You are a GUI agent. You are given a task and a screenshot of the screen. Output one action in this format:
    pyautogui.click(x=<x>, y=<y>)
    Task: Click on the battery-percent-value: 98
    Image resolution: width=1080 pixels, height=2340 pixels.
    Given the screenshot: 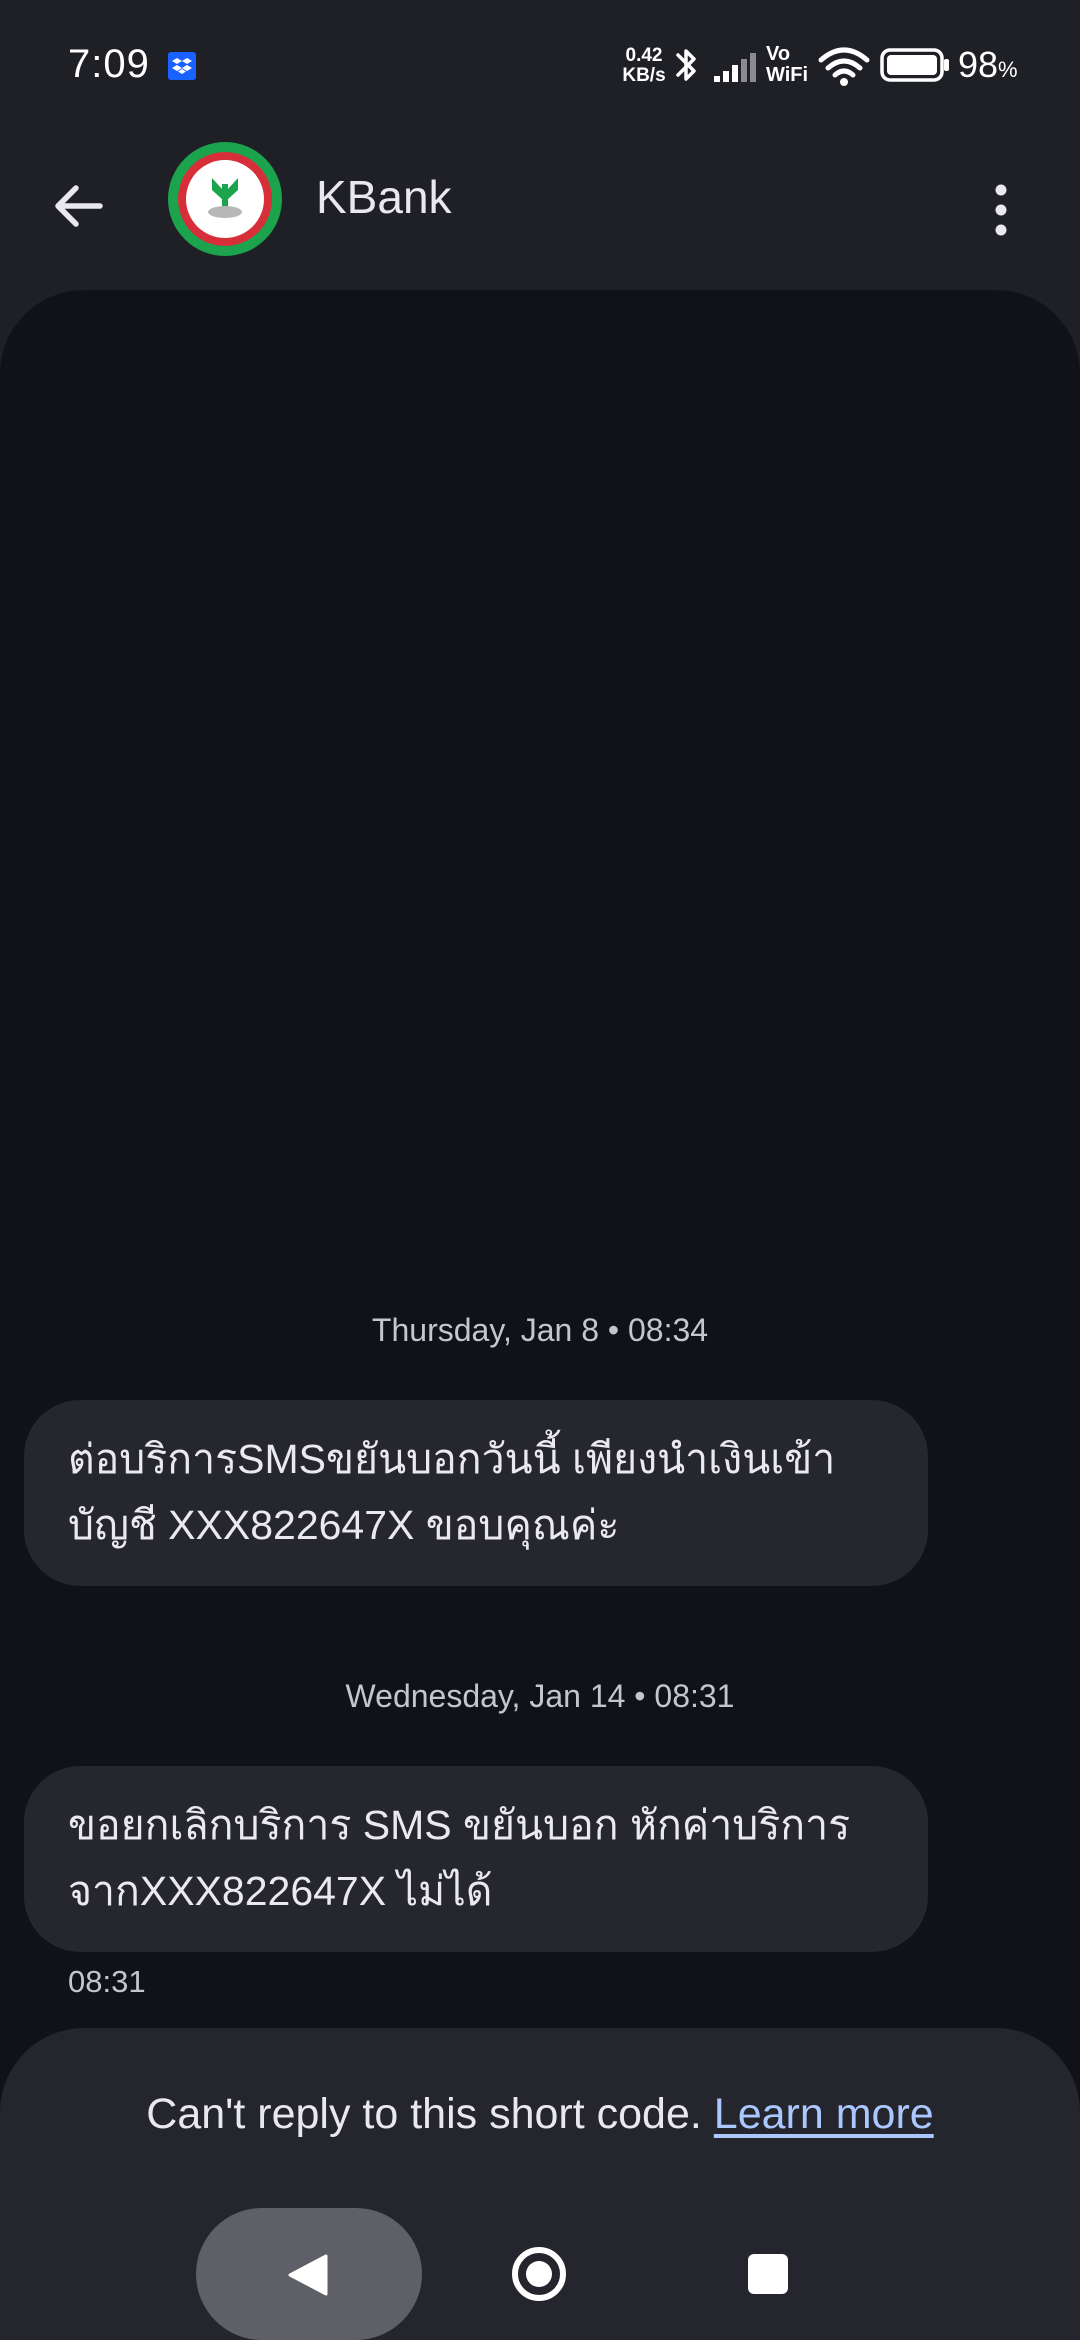 What is the action you would take?
    pyautogui.click(x=978, y=64)
    